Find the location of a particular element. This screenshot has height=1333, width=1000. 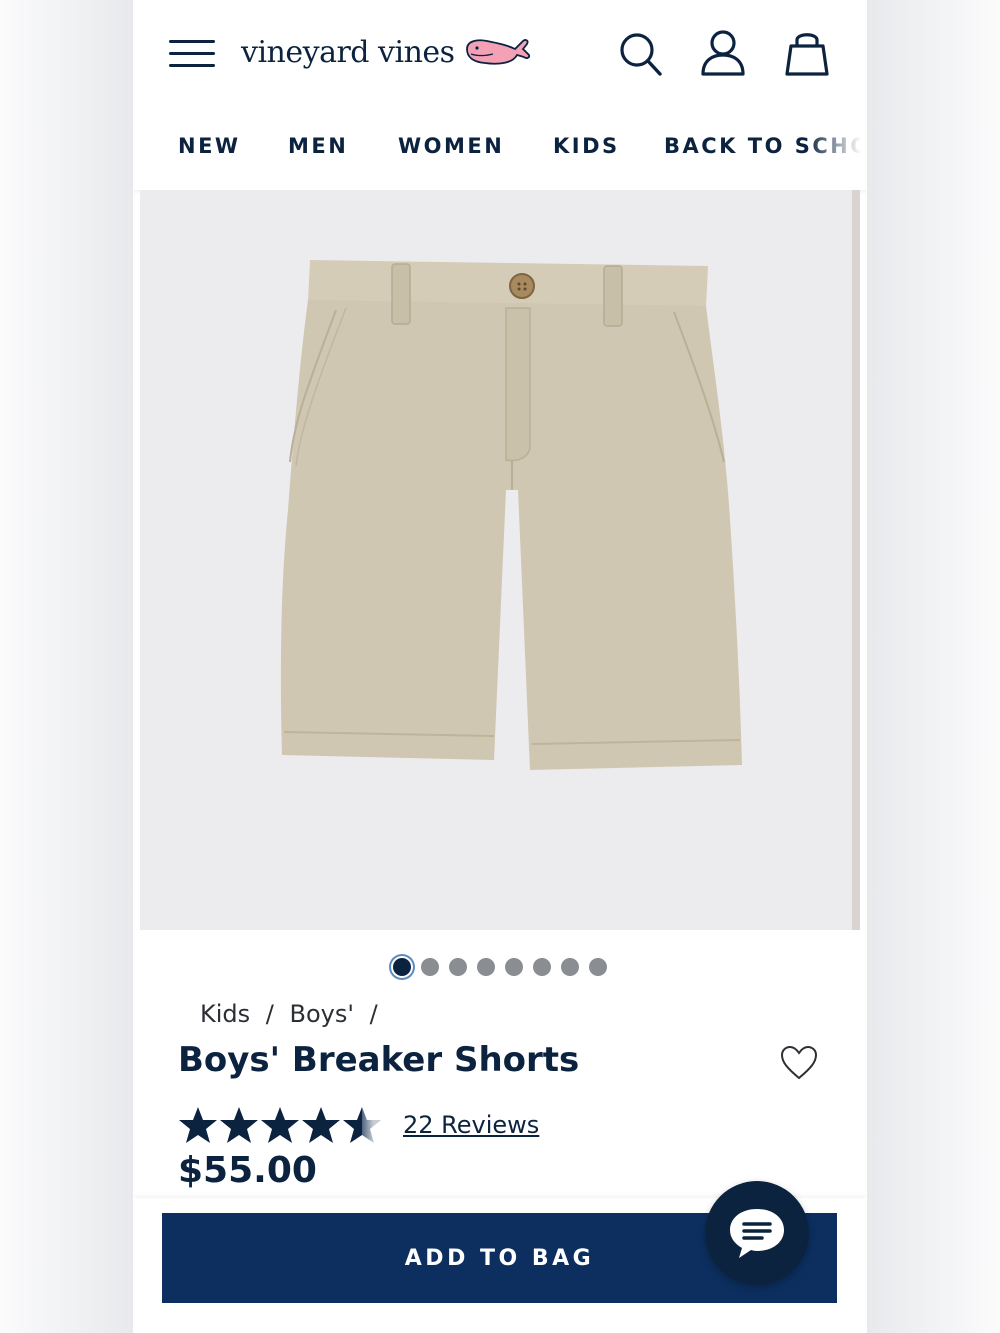

breadcrumb: Kids / Boys' / is located at coordinates (293, 1014).